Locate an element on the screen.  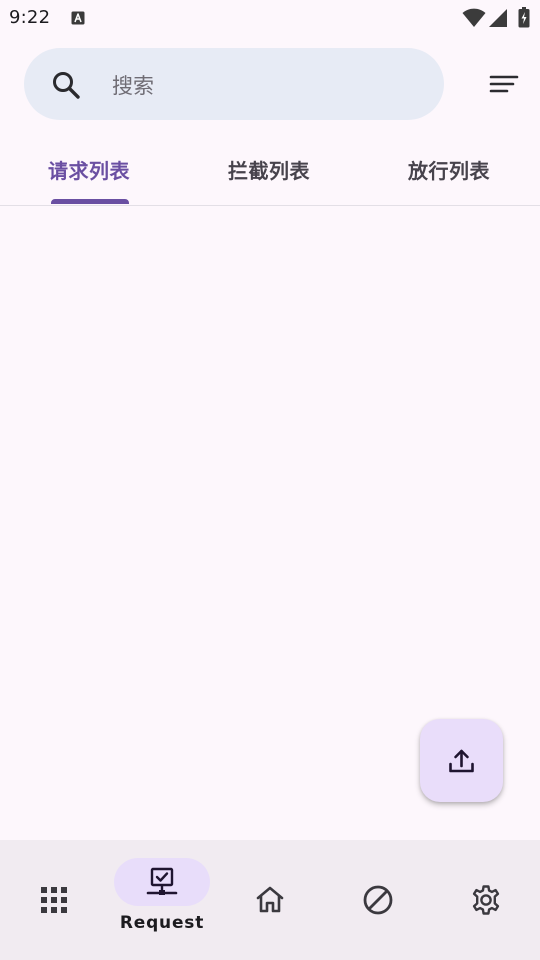
notification-a-icon is located at coordinates (78, 18).